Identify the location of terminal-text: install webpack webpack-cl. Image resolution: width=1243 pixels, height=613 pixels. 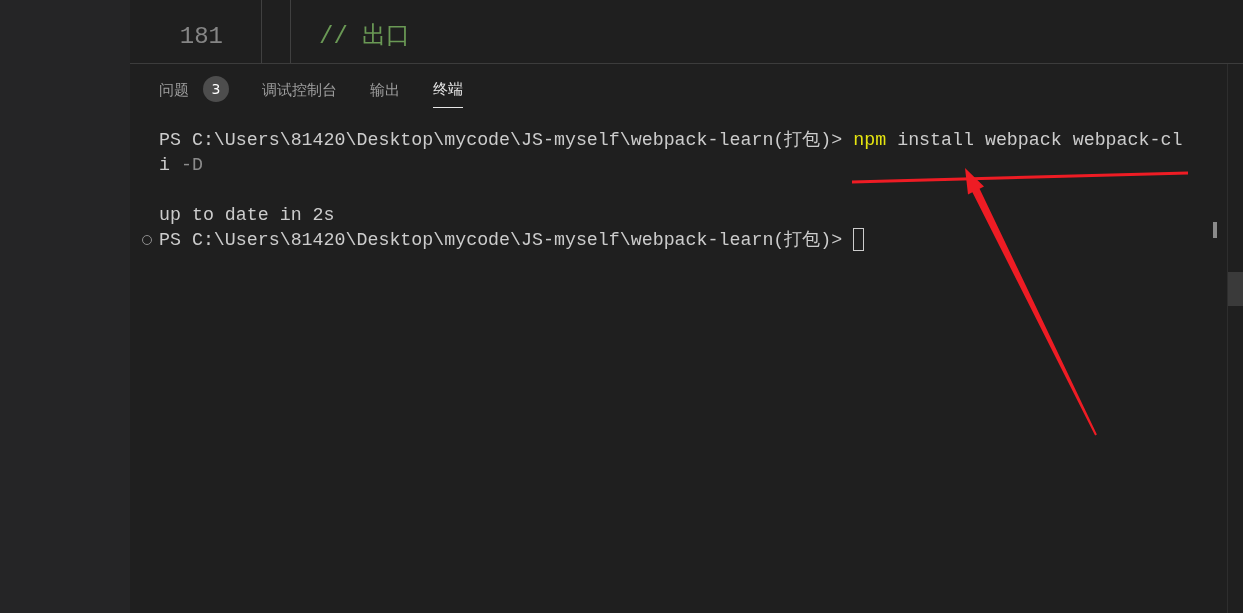
(1040, 139).